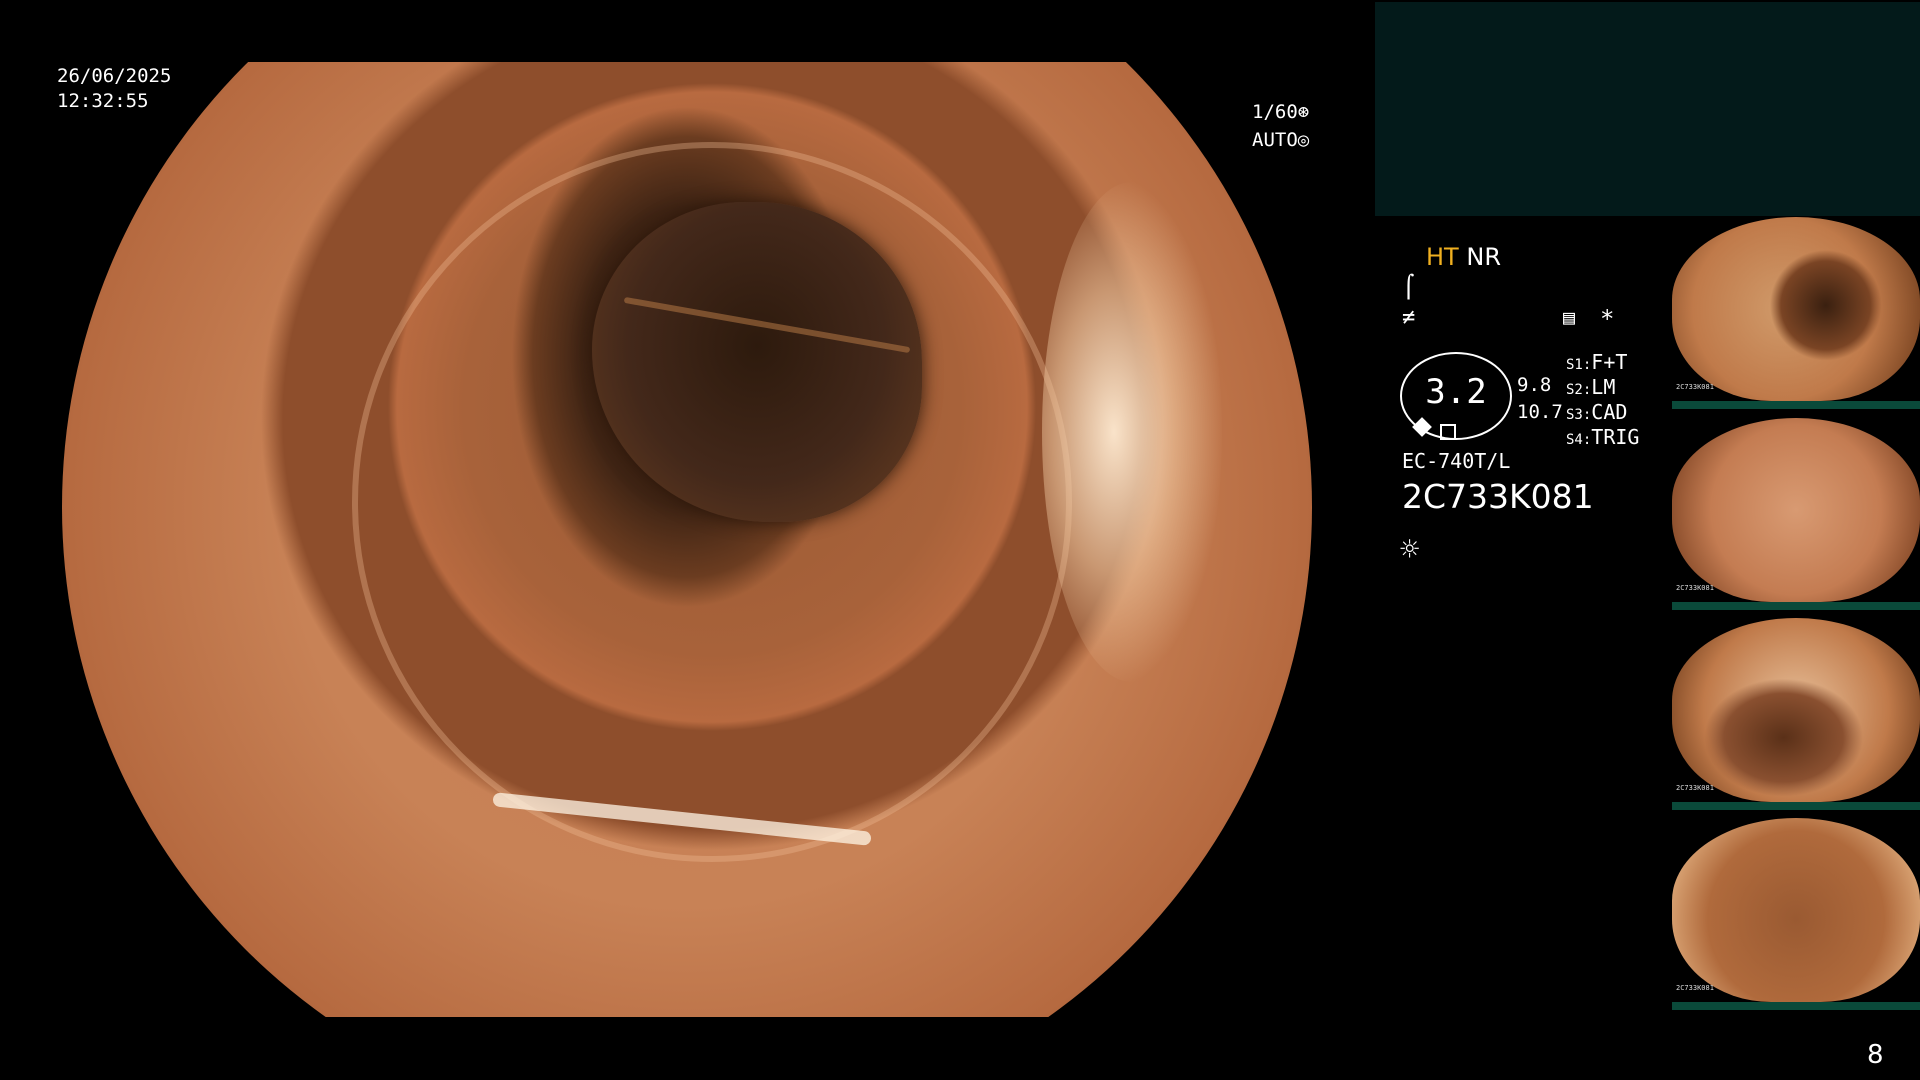  I want to click on color-enhance-icon: ≠, so click(1409, 317).